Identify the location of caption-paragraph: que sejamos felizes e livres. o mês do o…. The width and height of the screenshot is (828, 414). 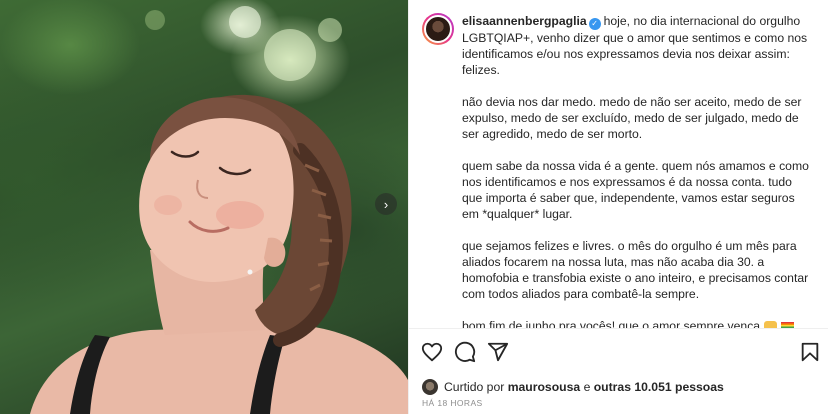
(635, 270).